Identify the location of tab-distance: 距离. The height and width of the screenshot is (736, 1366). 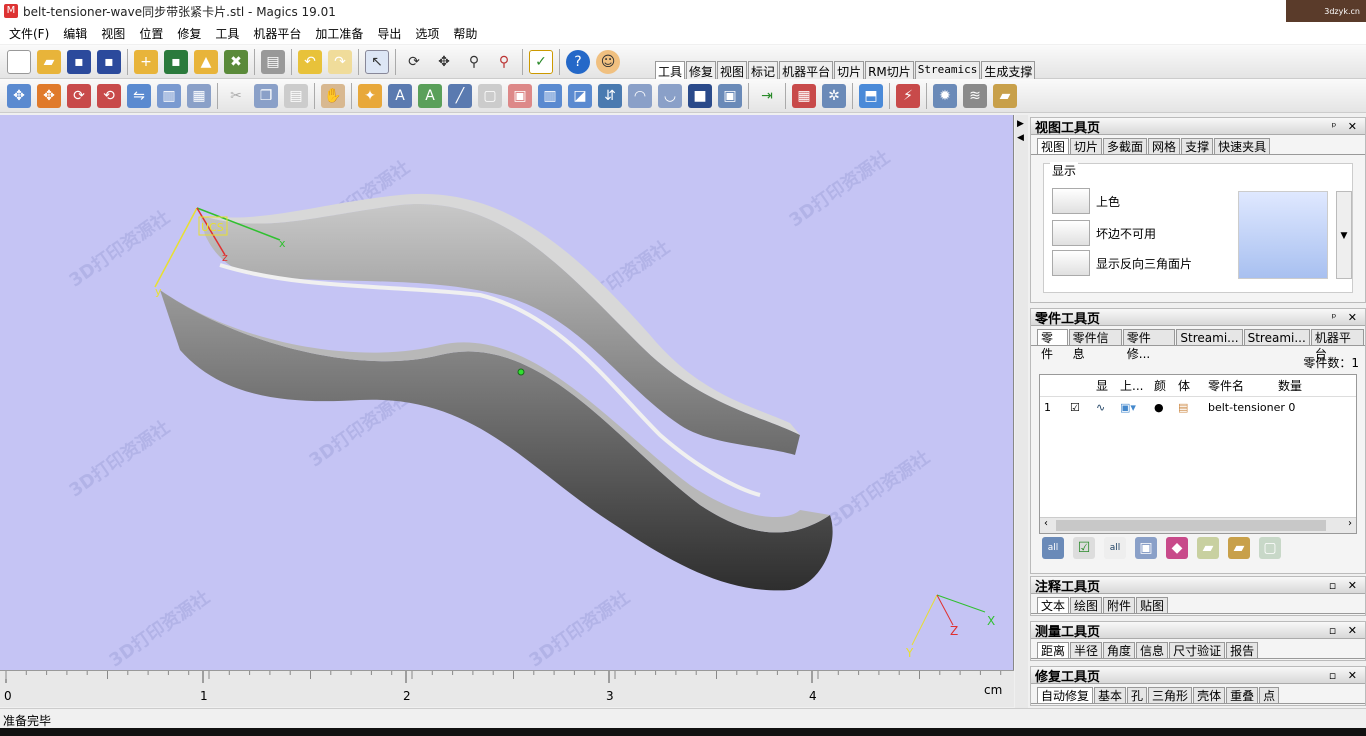
(1053, 650).